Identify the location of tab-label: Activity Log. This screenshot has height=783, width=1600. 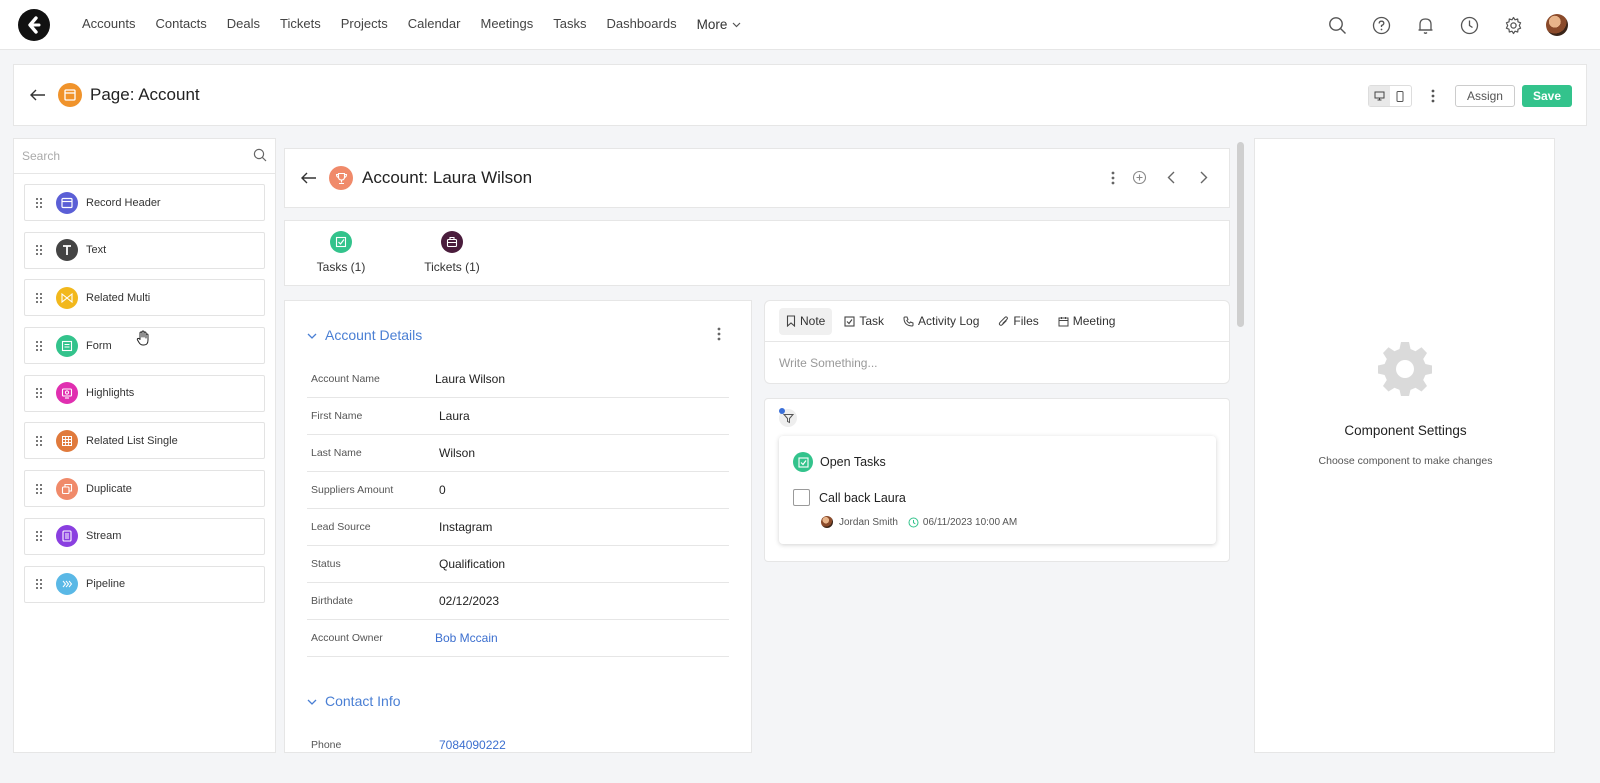
(949, 321).